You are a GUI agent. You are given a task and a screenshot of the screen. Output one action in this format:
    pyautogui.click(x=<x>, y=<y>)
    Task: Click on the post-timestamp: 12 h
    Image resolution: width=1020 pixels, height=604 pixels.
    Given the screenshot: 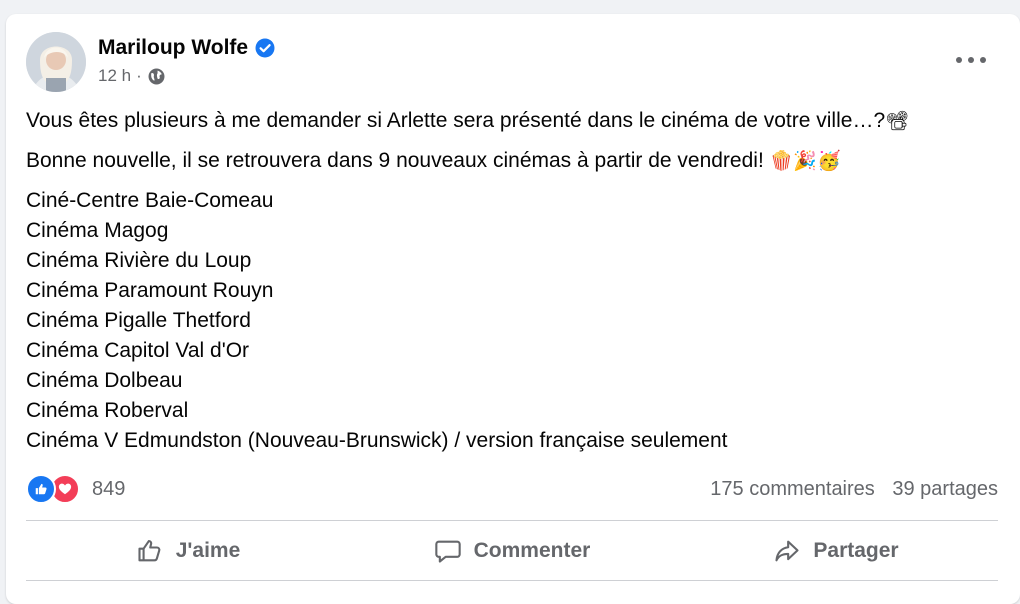 What is the action you would take?
    pyautogui.click(x=114, y=76)
    